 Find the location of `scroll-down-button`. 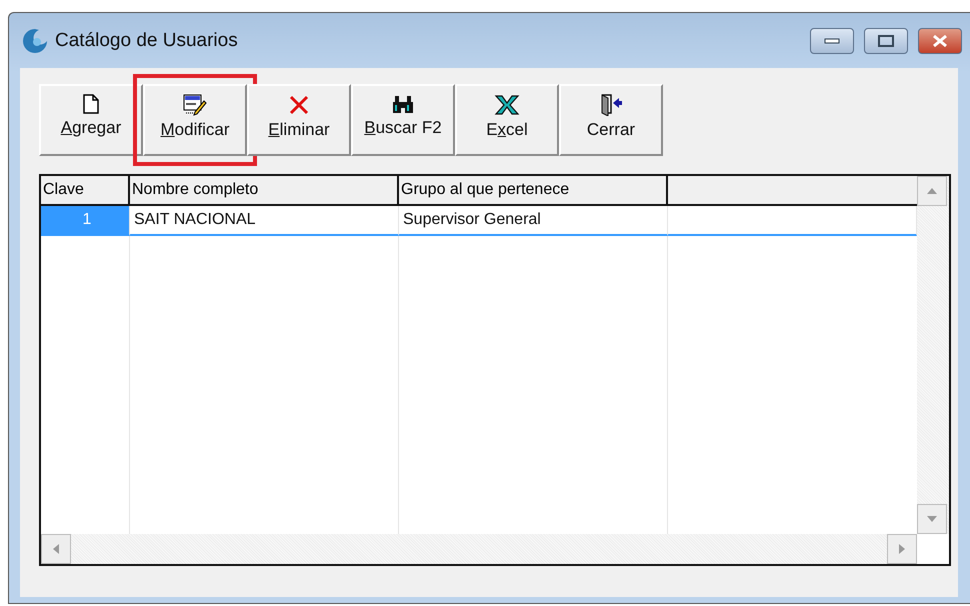

scroll-down-button is located at coordinates (932, 519).